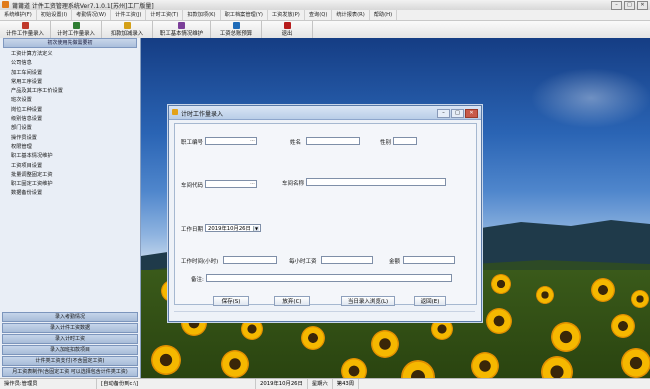  I want to click on today-browse-button: 当日录入浏览(L), so click(368, 301).